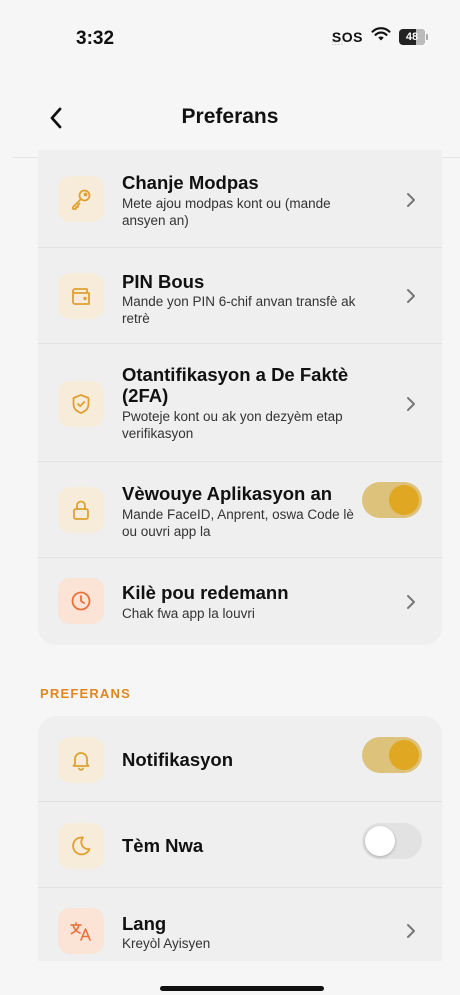 The image size is (460, 995). What do you see at coordinates (242, 988) in the screenshot?
I see `home-indicator` at bounding box center [242, 988].